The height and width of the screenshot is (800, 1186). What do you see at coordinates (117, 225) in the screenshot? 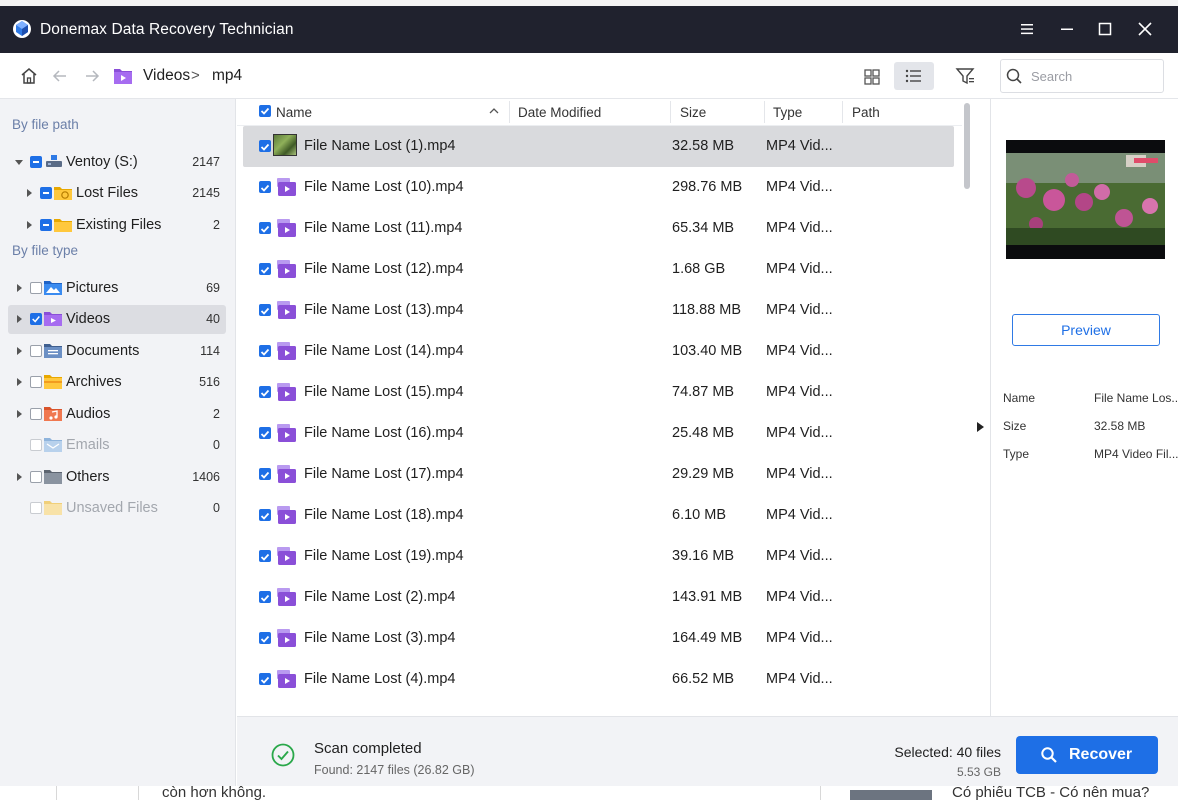
I see `sidebar-item-existing-files: Existing Files 2` at bounding box center [117, 225].